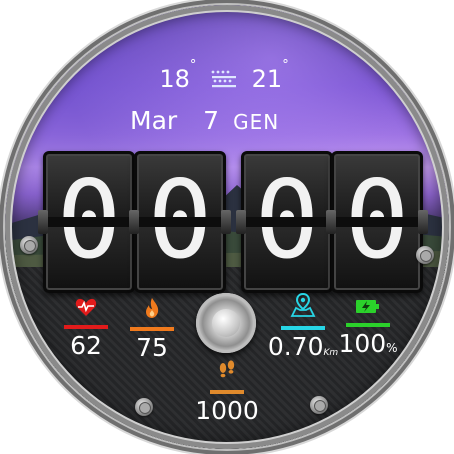  Describe the element at coordinates (154, 120) in the screenshot. I see `date-month: Mar` at that location.